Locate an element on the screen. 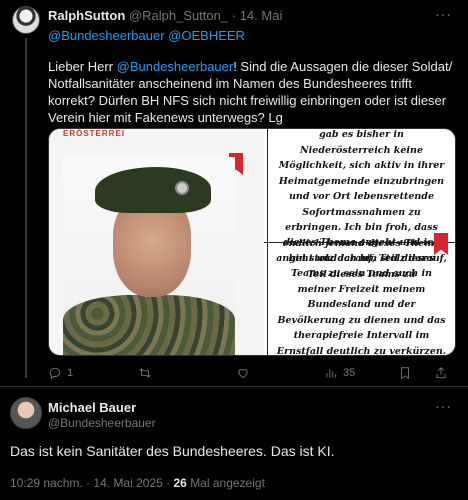 This screenshot has width=468, height=500. views-label: Mal angezeigt is located at coordinates (227, 483).